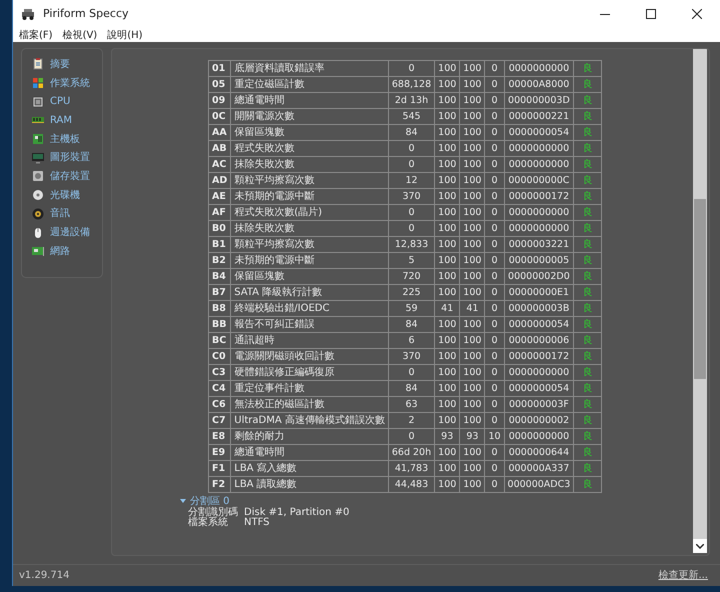 This screenshot has height=592, width=720. What do you see at coordinates (219, 468) in the screenshot?
I see `attribute-id-cell: F1` at bounding box center [219, 468].